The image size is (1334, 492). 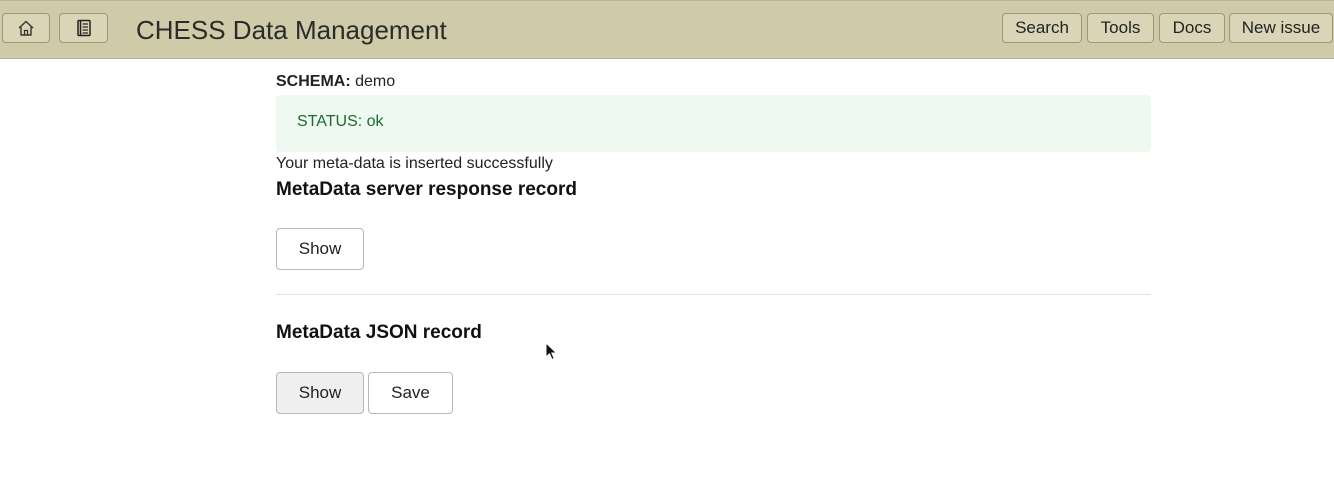 What do you see at coordinates (410, 393) in the screenshot?
I see `save-json-button: Save` at bounding box center [410, 393].